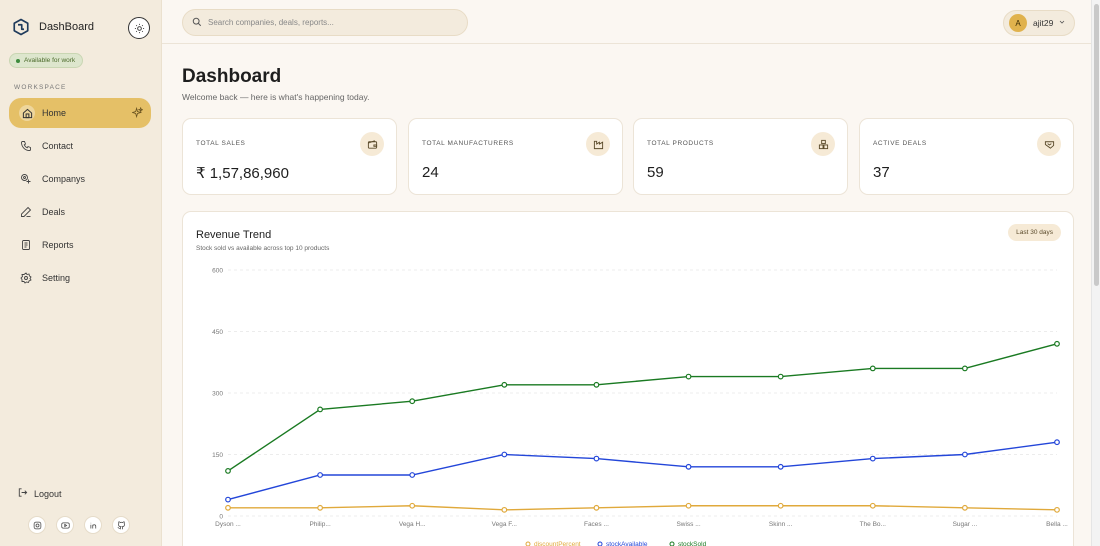  I want to click on brand: DashBoard, so click(52, 27).